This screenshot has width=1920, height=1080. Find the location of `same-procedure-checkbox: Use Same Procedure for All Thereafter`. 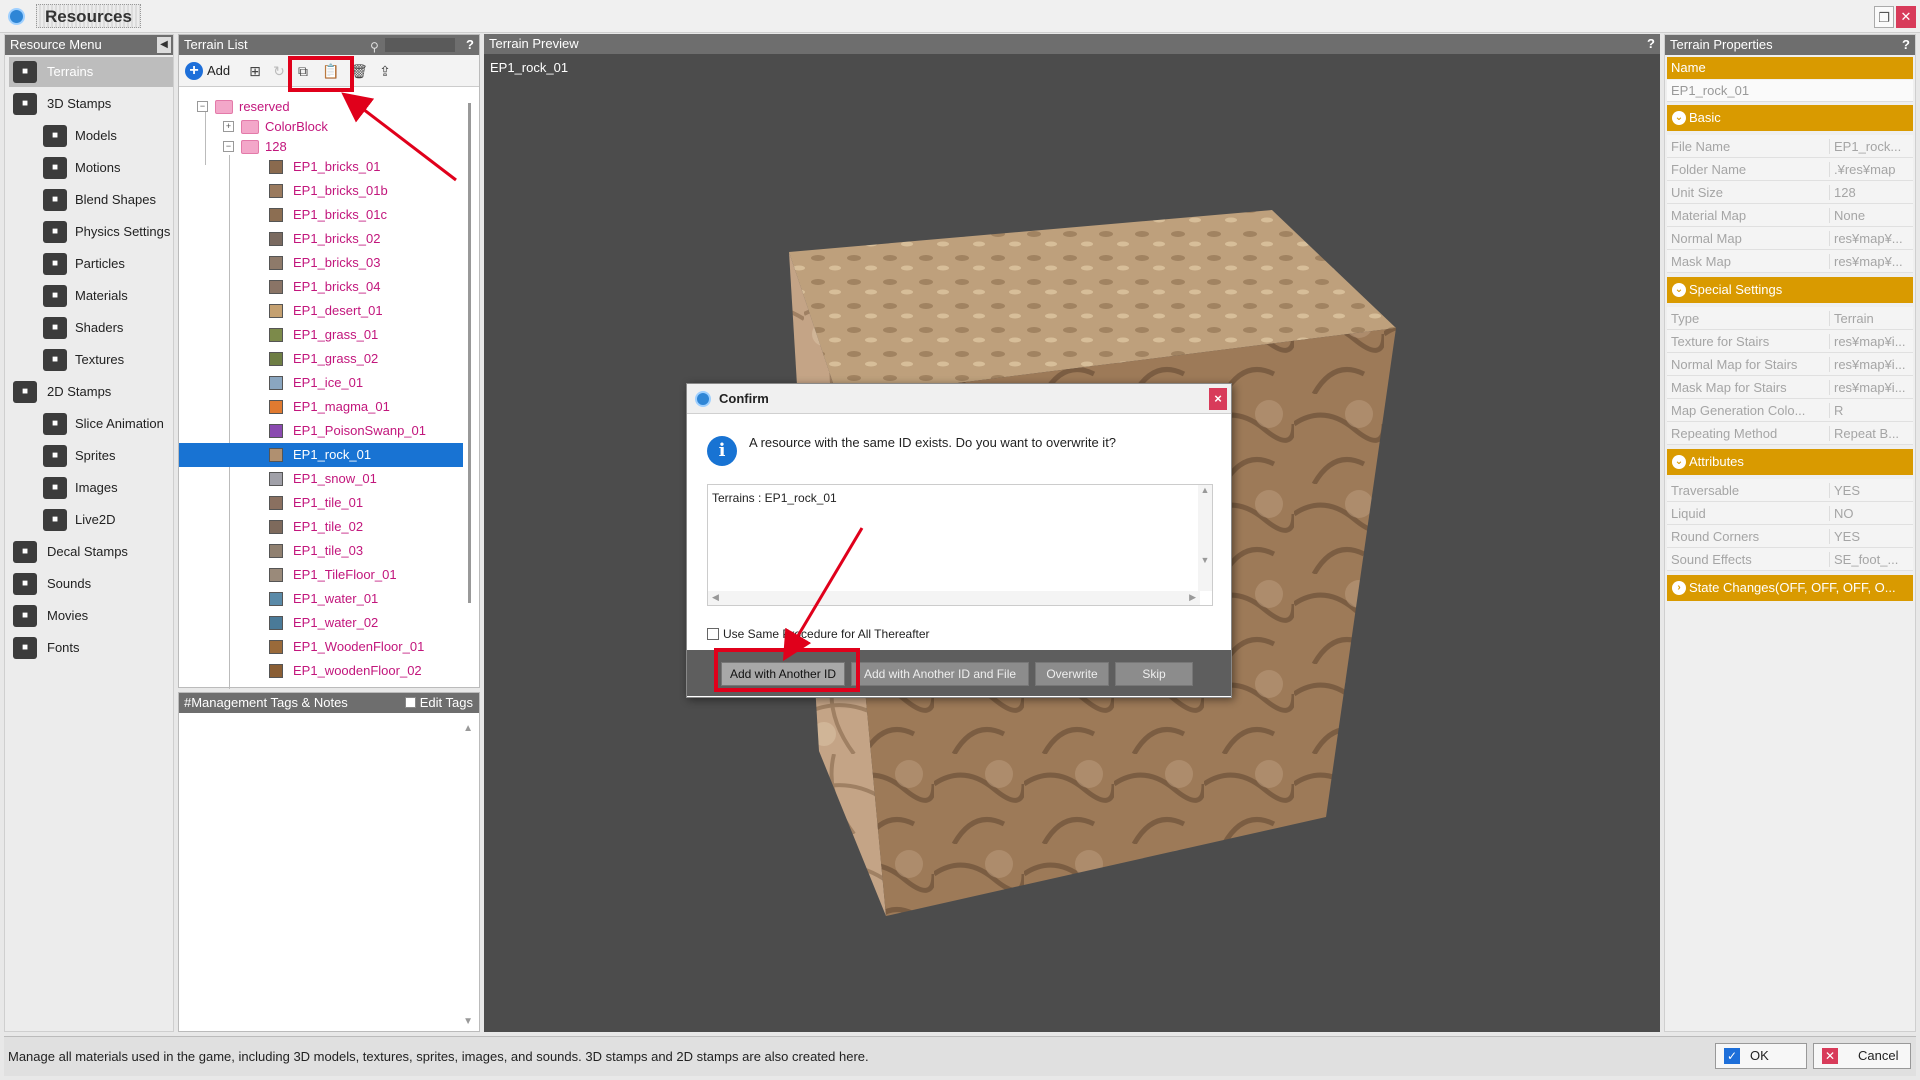

same-procedure-checkbox: Use Same Procedure for All Thereafter is located at coordinates (818, 634).